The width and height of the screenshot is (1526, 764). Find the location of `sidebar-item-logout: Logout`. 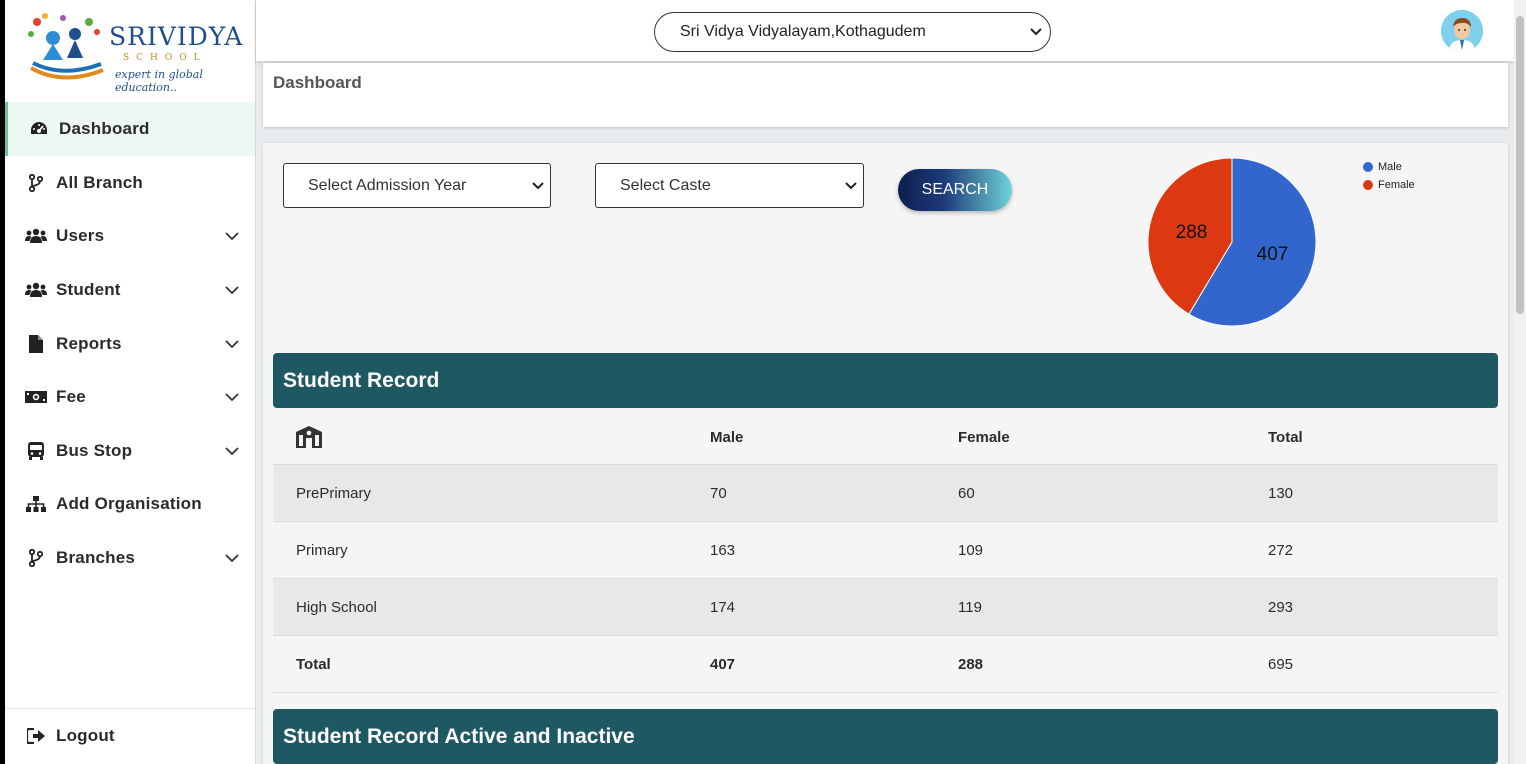

sidebar-item-logout: Logout is located at coordinates (130, 736).